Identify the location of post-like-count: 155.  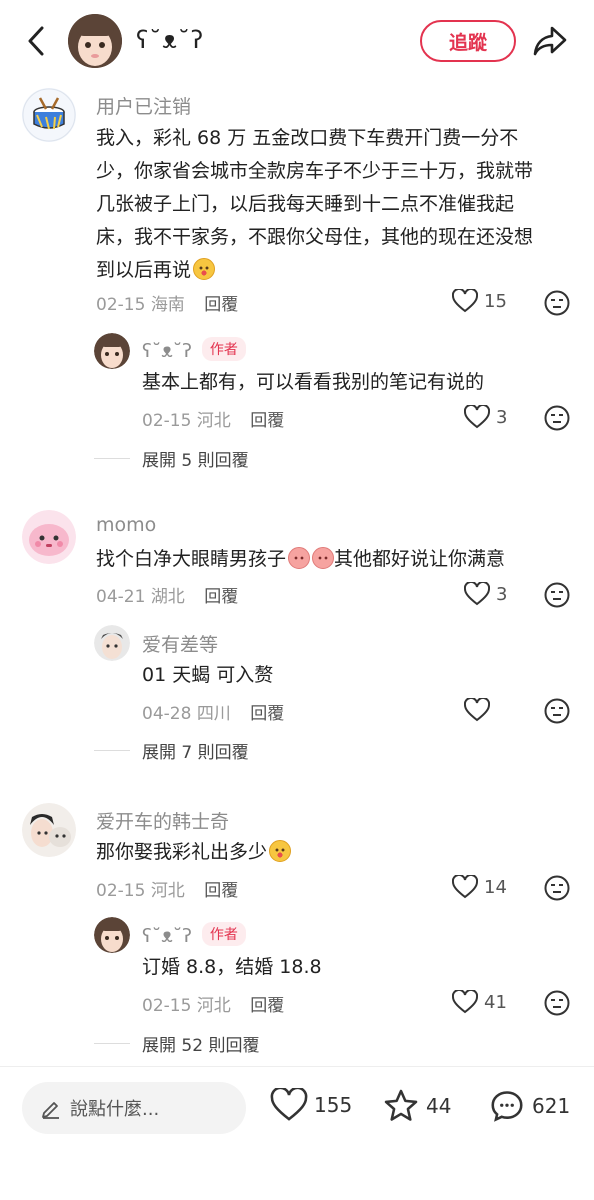
(333, 1105).